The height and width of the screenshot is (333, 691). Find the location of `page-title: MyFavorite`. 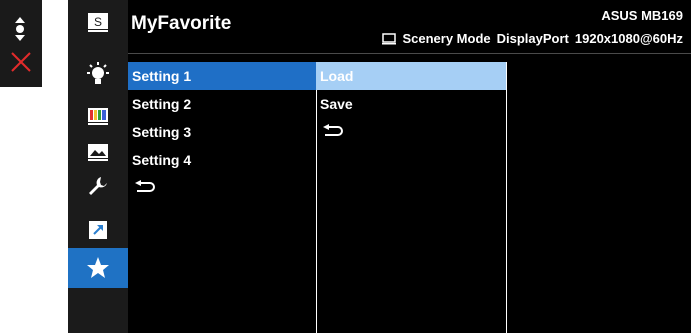

page-title: MyFavorite is located at coordinates (181, 23).